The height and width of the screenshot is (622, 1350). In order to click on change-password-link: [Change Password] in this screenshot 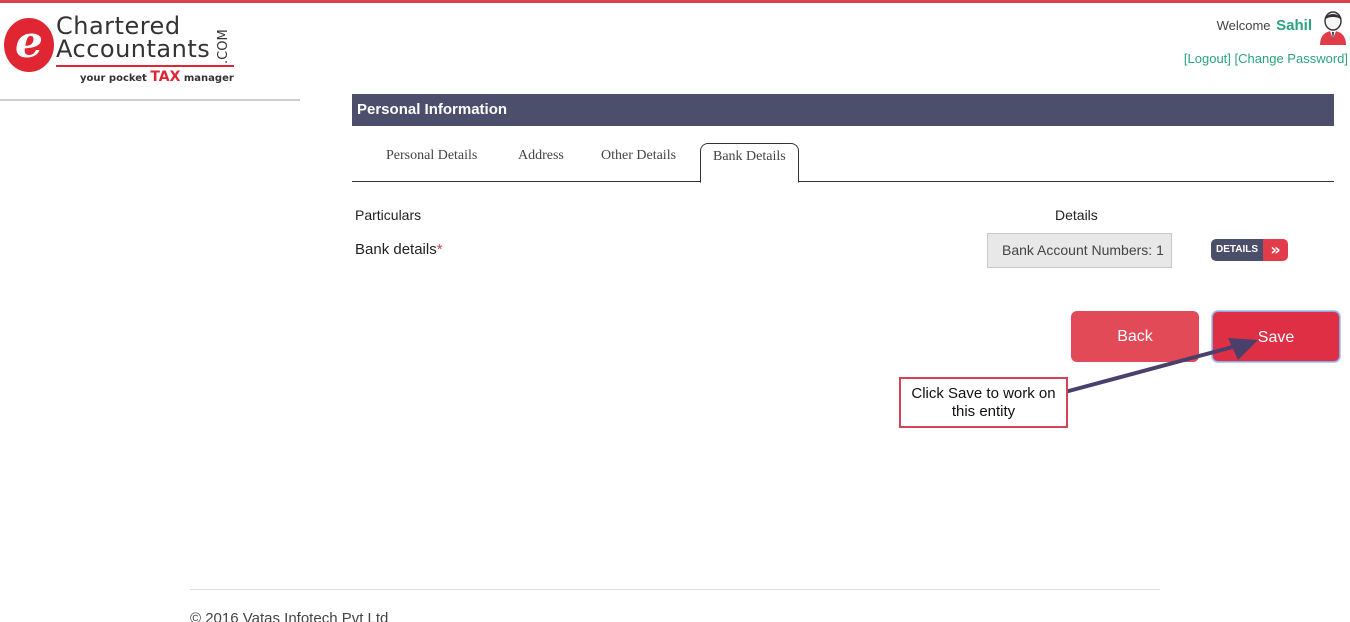, I will do `click(1291, 58)`.